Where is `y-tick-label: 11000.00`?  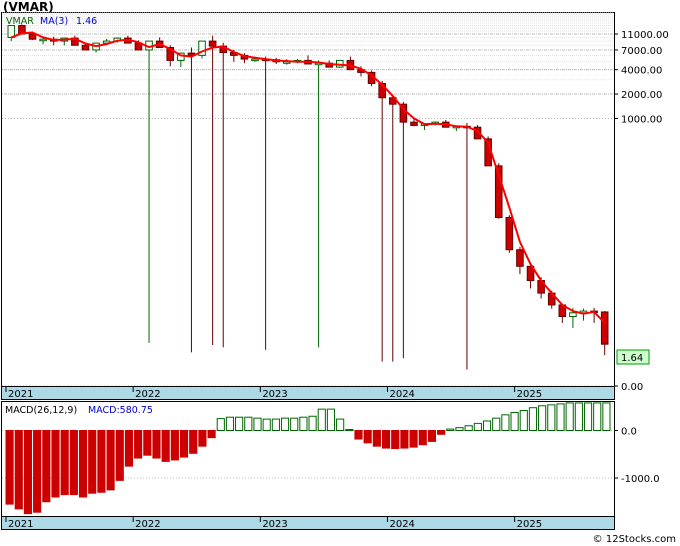 y-tick-label: 11000.00 is located at coordinates (645, 35).